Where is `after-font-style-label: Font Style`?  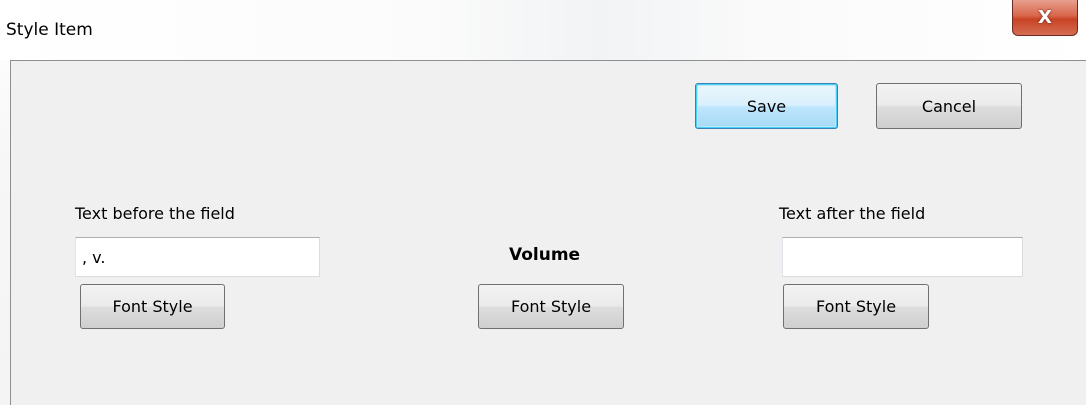
after-font-style-label: Font Style is located at coordinates (856, 306).